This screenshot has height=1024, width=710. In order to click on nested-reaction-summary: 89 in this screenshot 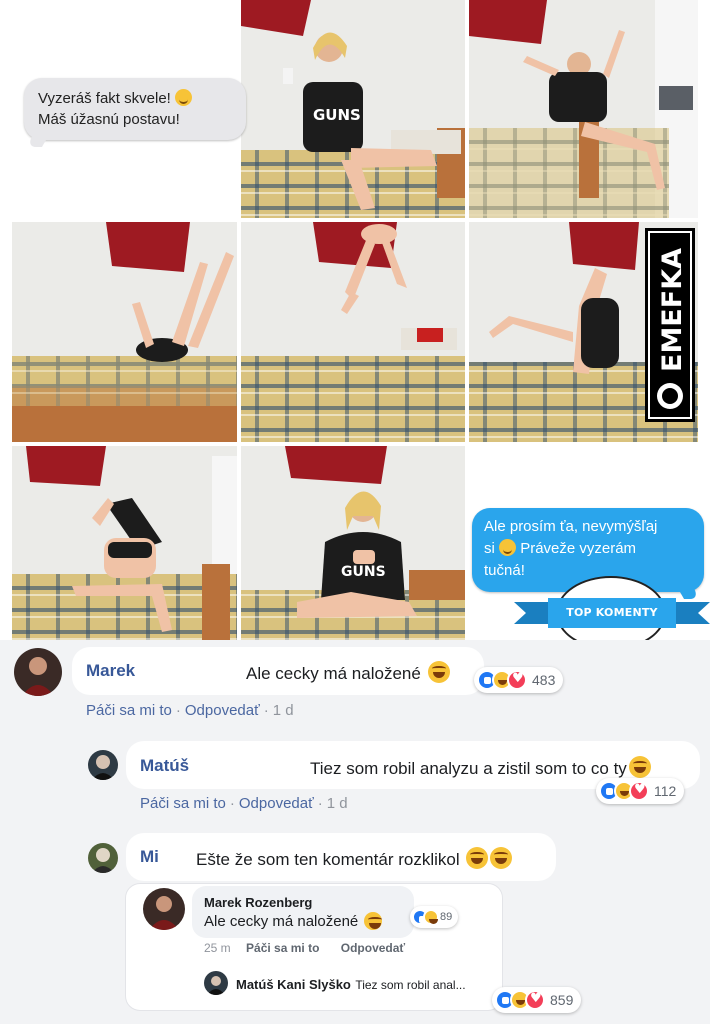, I will do `click(434, 917)`.